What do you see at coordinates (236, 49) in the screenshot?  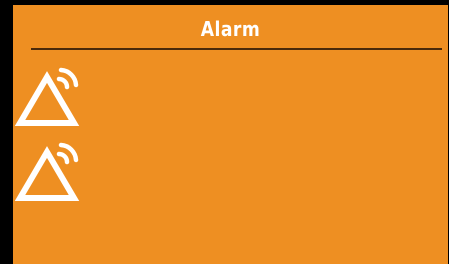 I see `divider` at bounding box center [236, 49].